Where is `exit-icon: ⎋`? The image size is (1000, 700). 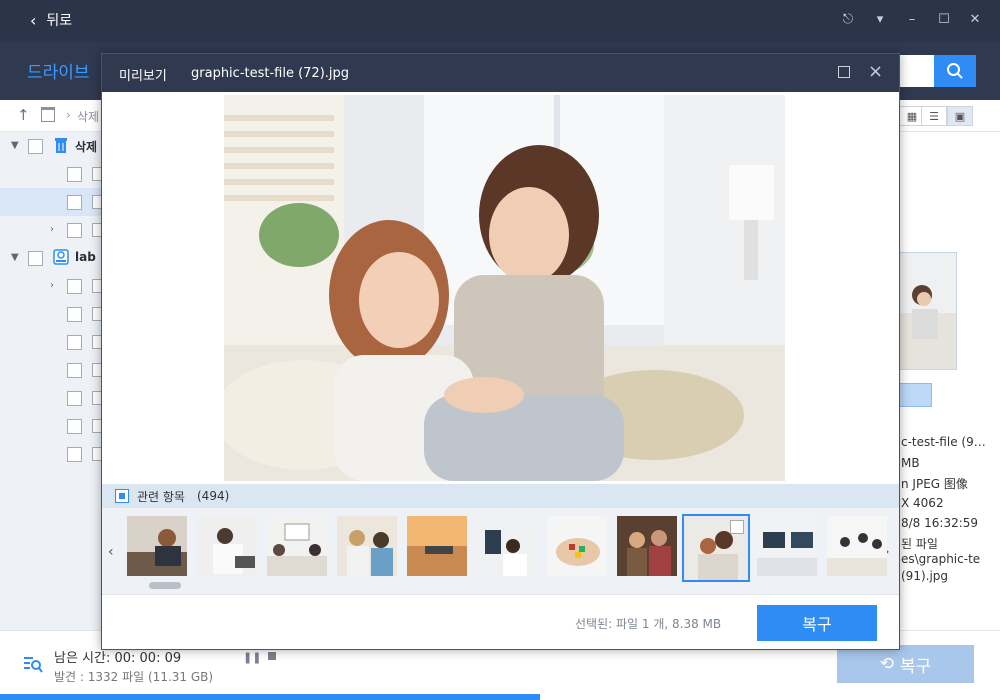 exit-icon: ⎋ is located at coordinates (848, 20).